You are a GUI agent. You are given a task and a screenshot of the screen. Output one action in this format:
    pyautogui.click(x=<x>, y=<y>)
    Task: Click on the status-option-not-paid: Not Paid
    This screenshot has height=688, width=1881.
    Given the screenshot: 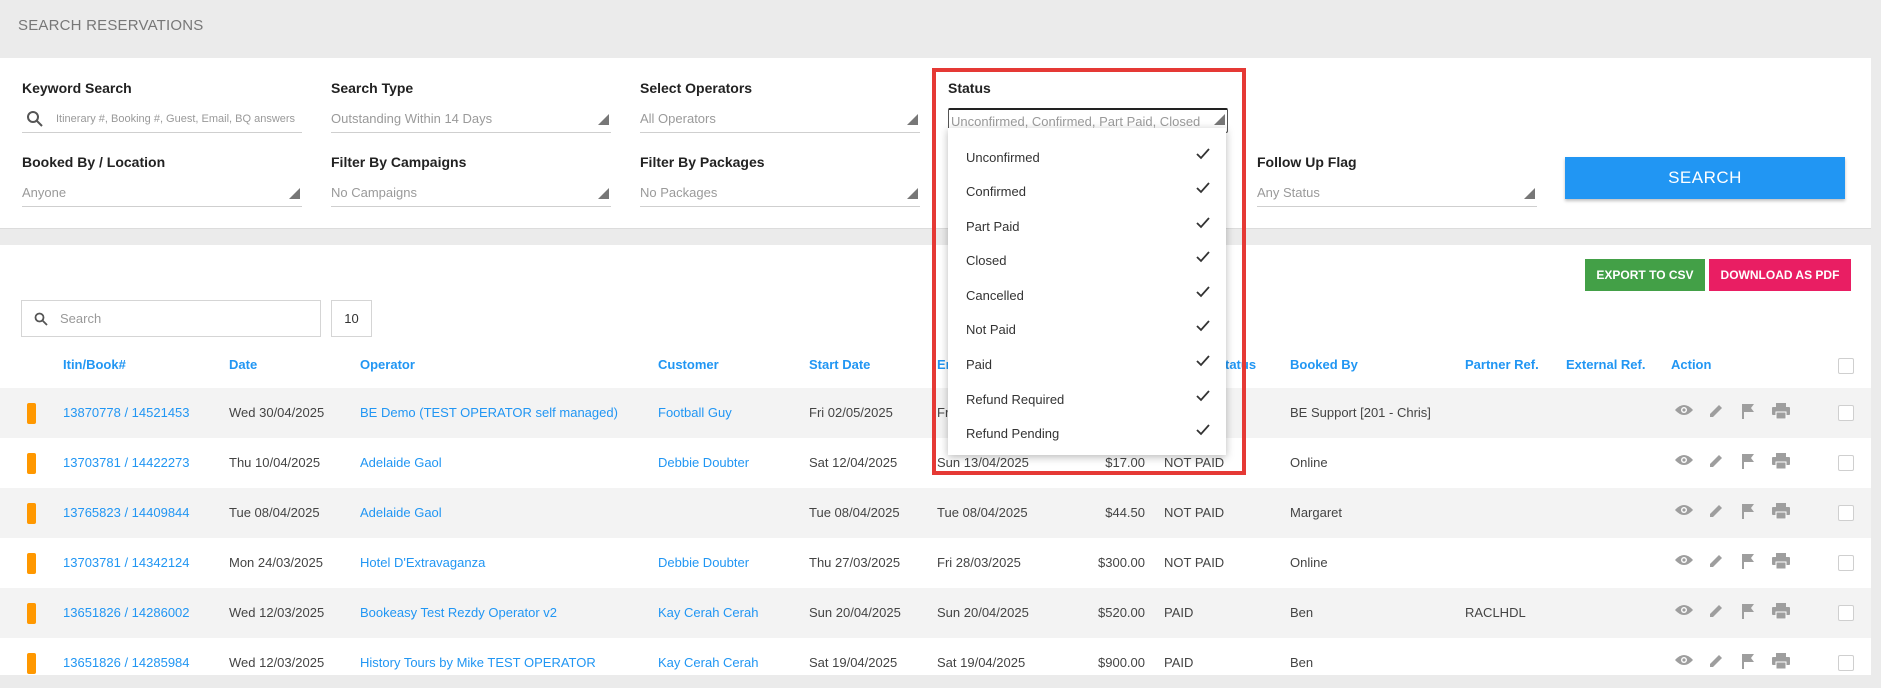 What is the action you would take?
    pyautogui.click(x=1087, y=329)
    